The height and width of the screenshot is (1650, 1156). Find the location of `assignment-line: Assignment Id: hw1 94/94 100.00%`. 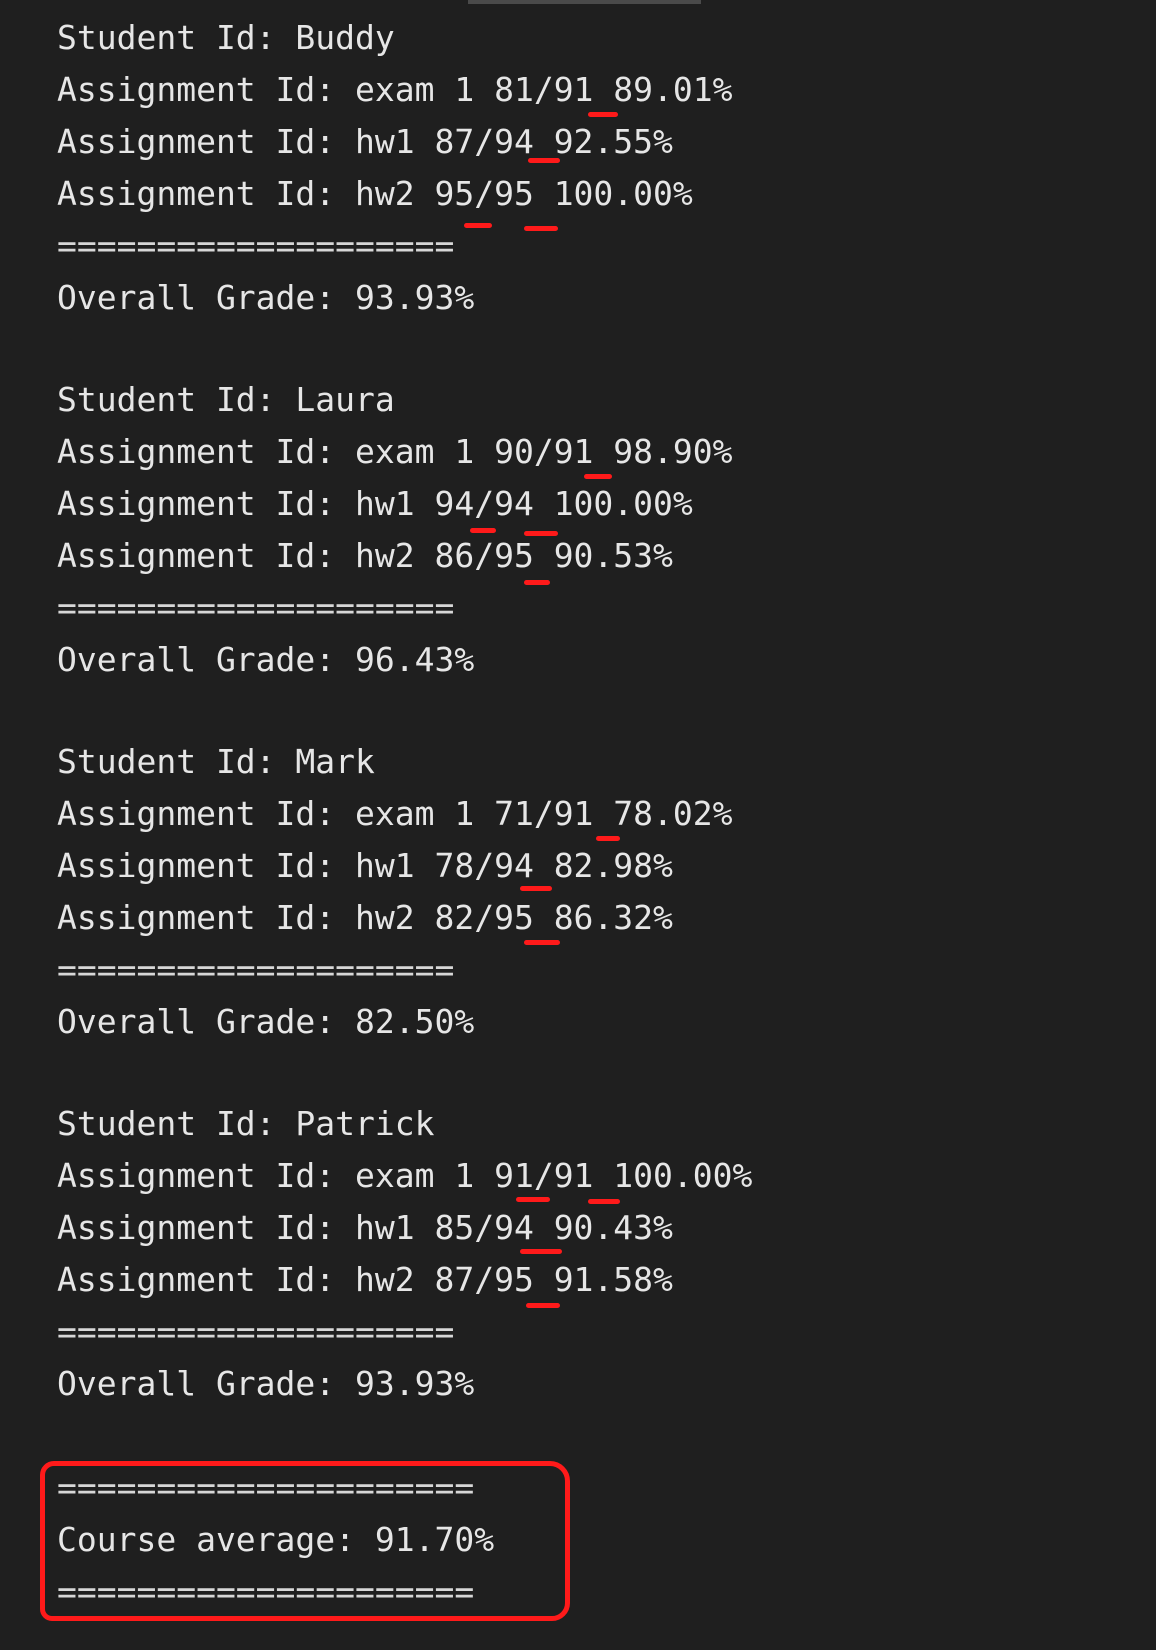

assignment-line: Assignment Id: hw1 94/94 100.00% is located at coordinates (375, 503).